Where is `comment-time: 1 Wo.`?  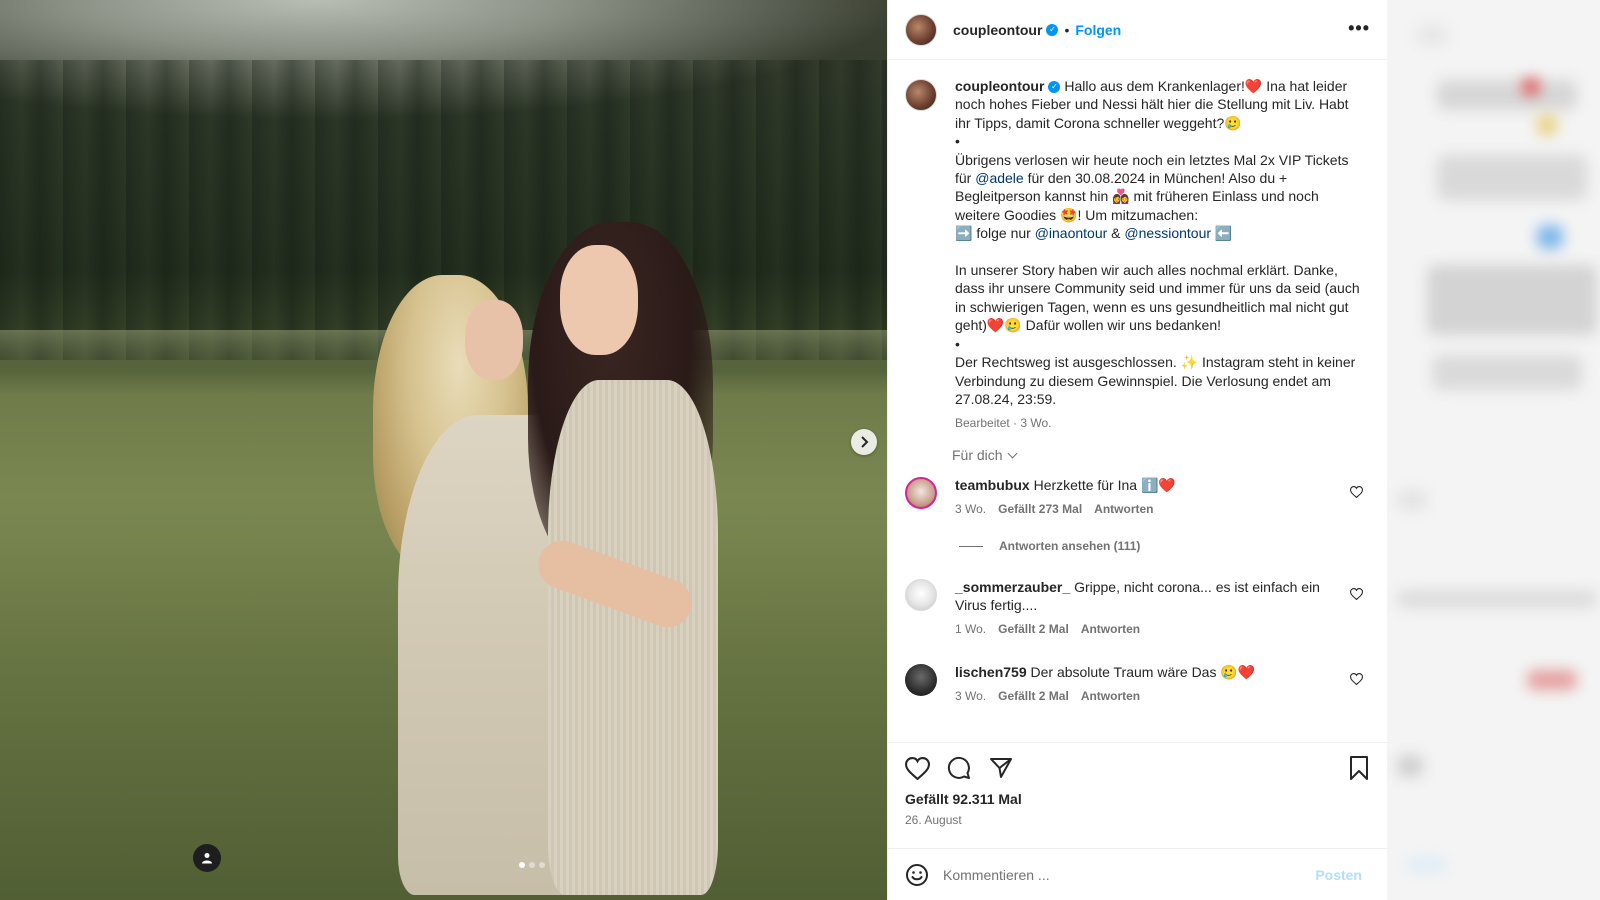
comment-time: 1 Wo. is located at coordinates (970, 629).